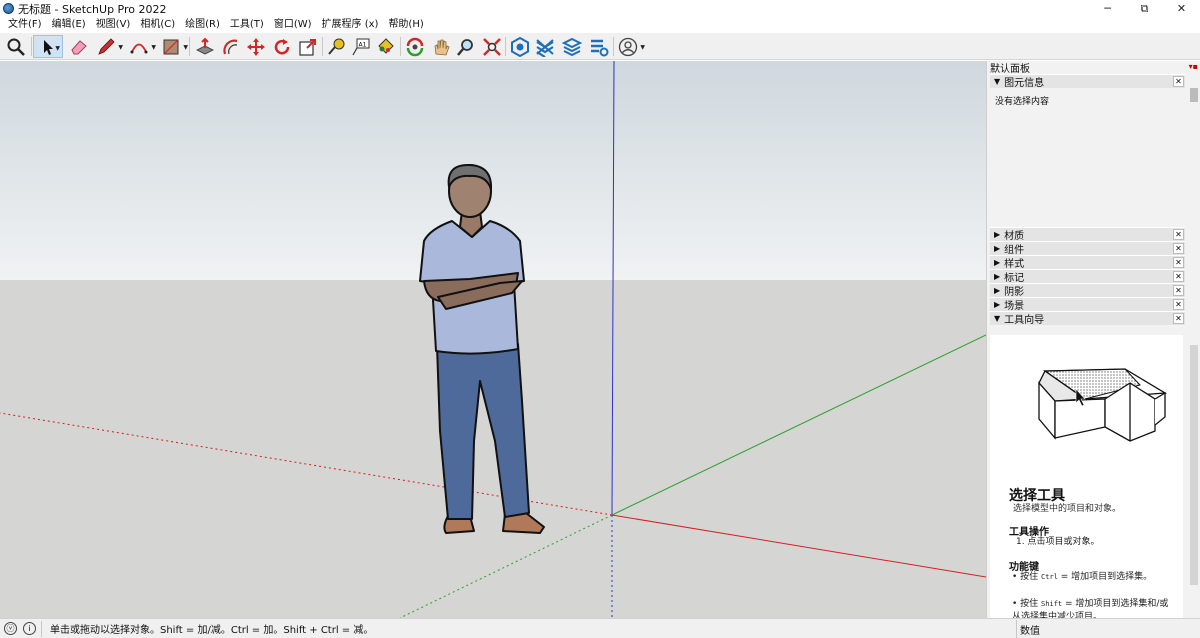 The height and width of the screenshot is (638, 1200). Describe the element at coordinates (1031, 604) in the screenshot. I see `modifier-2-pre: 按住` at that location.